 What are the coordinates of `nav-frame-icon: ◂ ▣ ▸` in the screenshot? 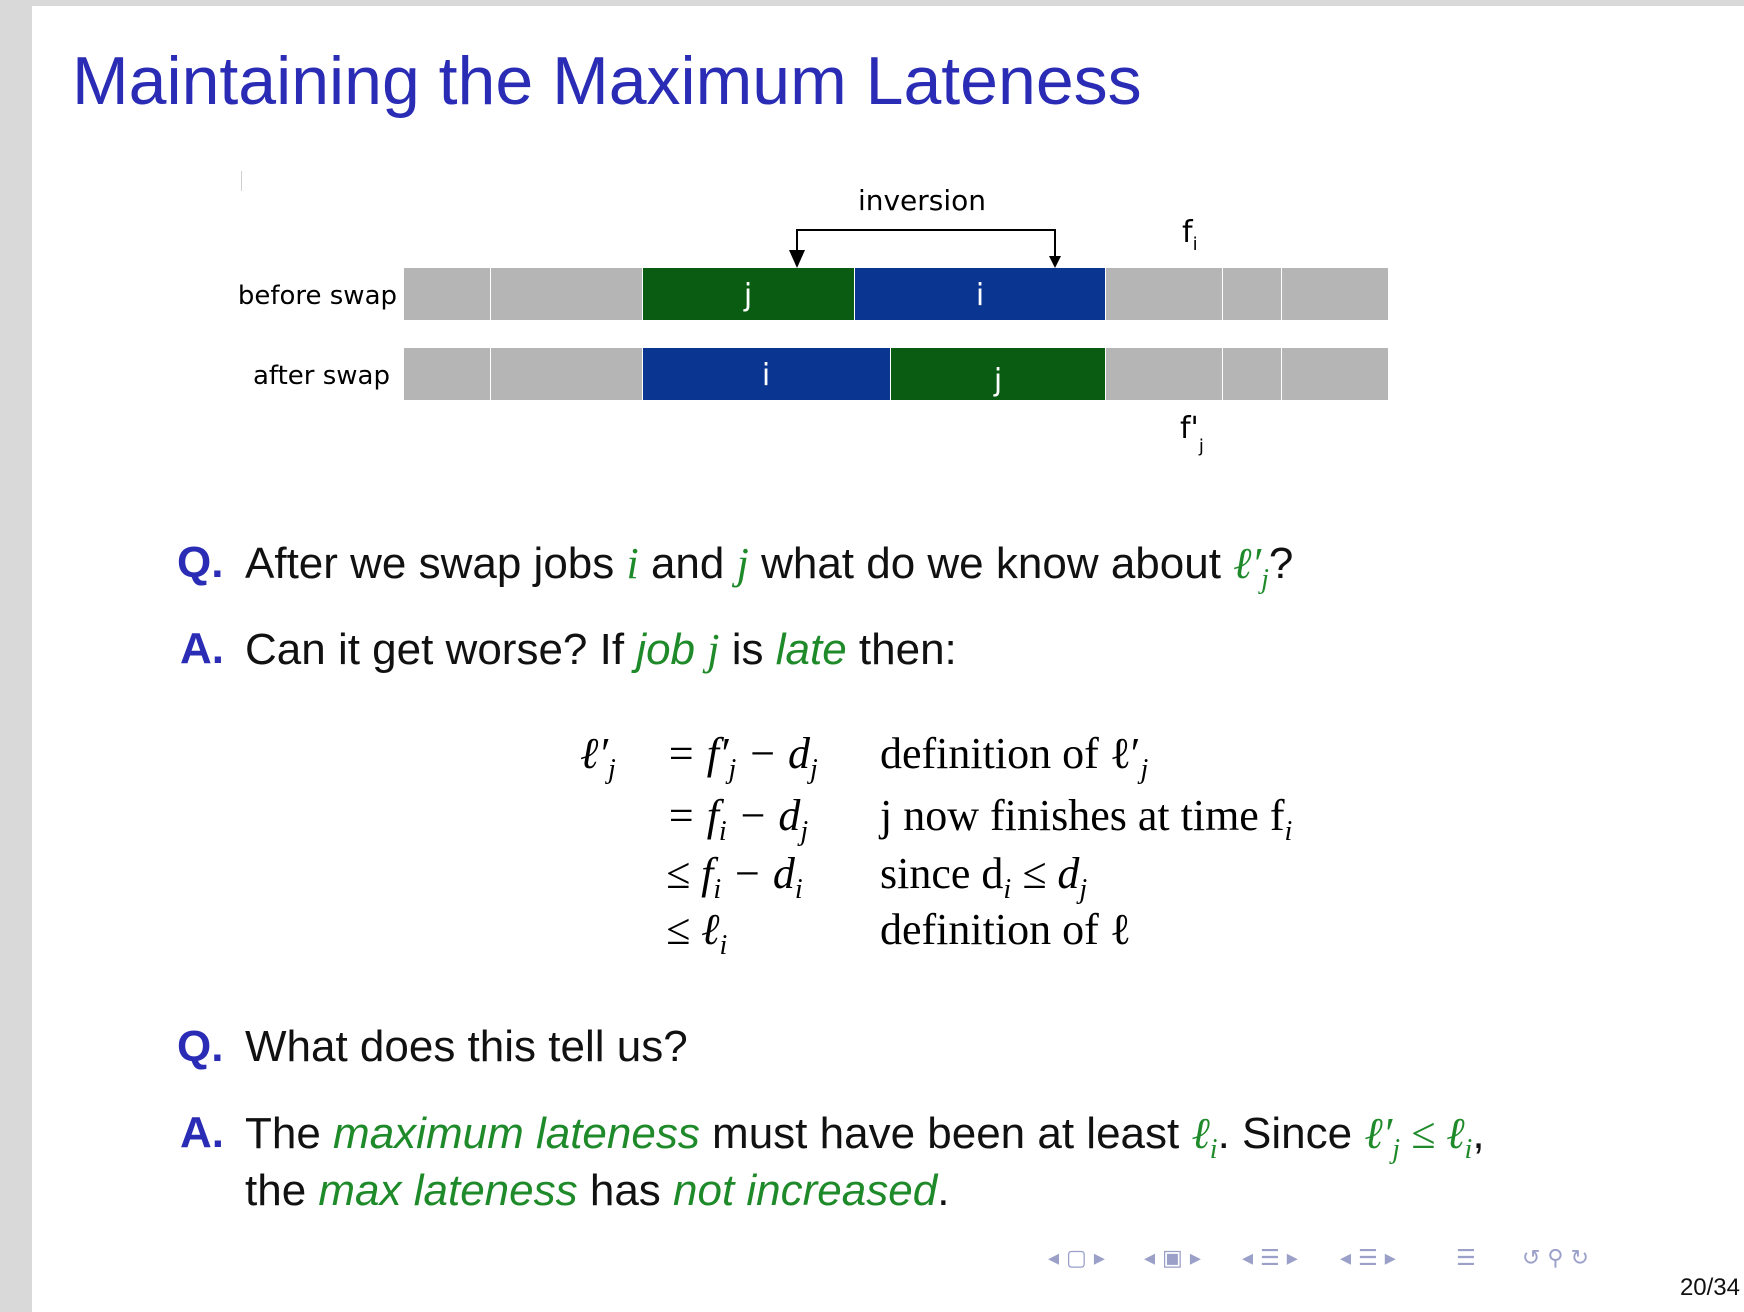 It's located at (1172, 1258).